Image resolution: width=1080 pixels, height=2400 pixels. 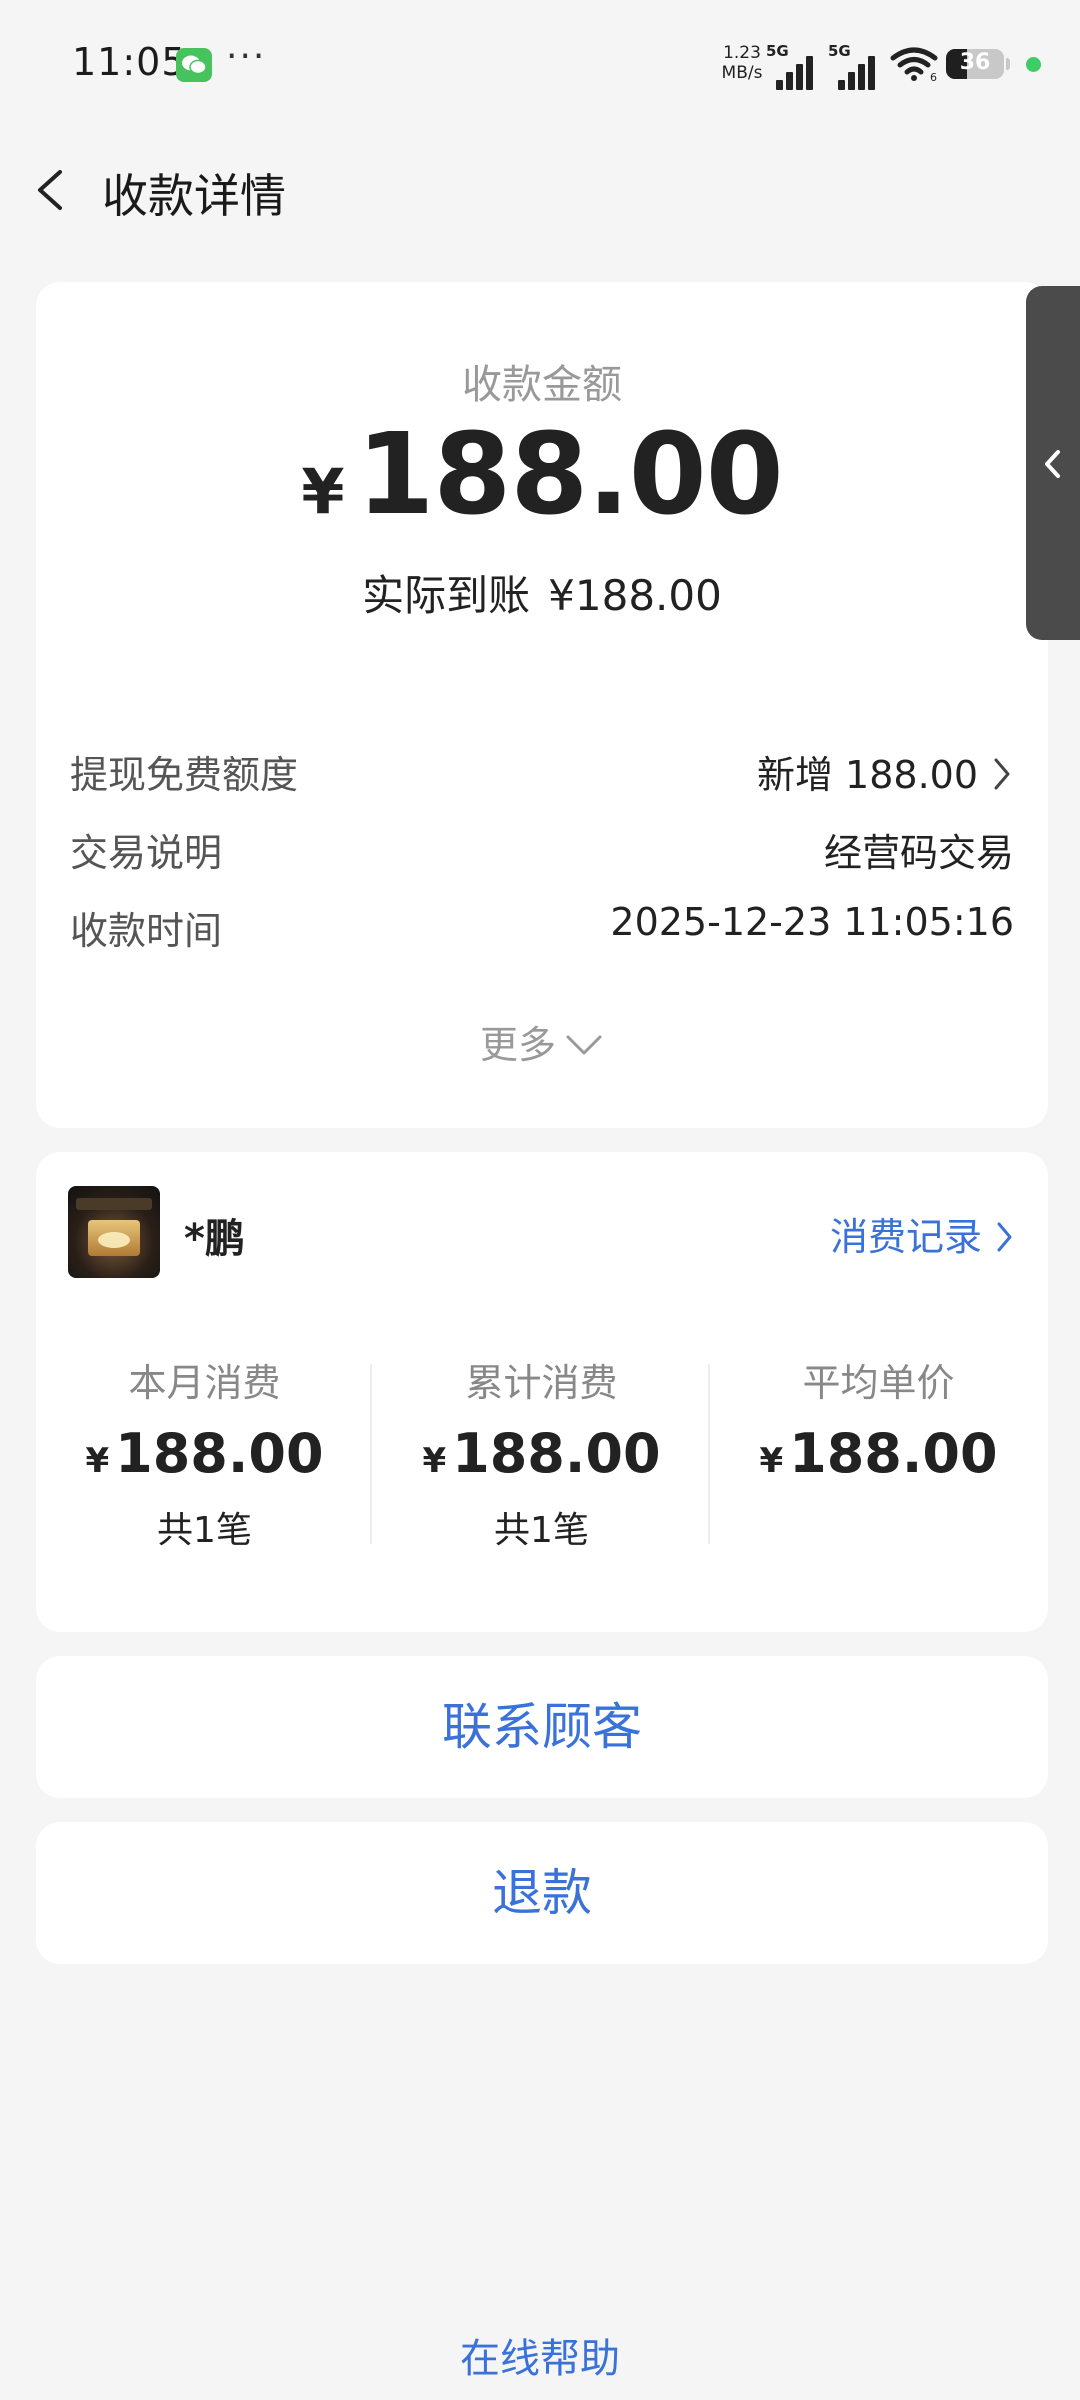 I want to click on detail-row-time: 收款时间 2025-12-23 11:05:16, so click(x=542, y=930).